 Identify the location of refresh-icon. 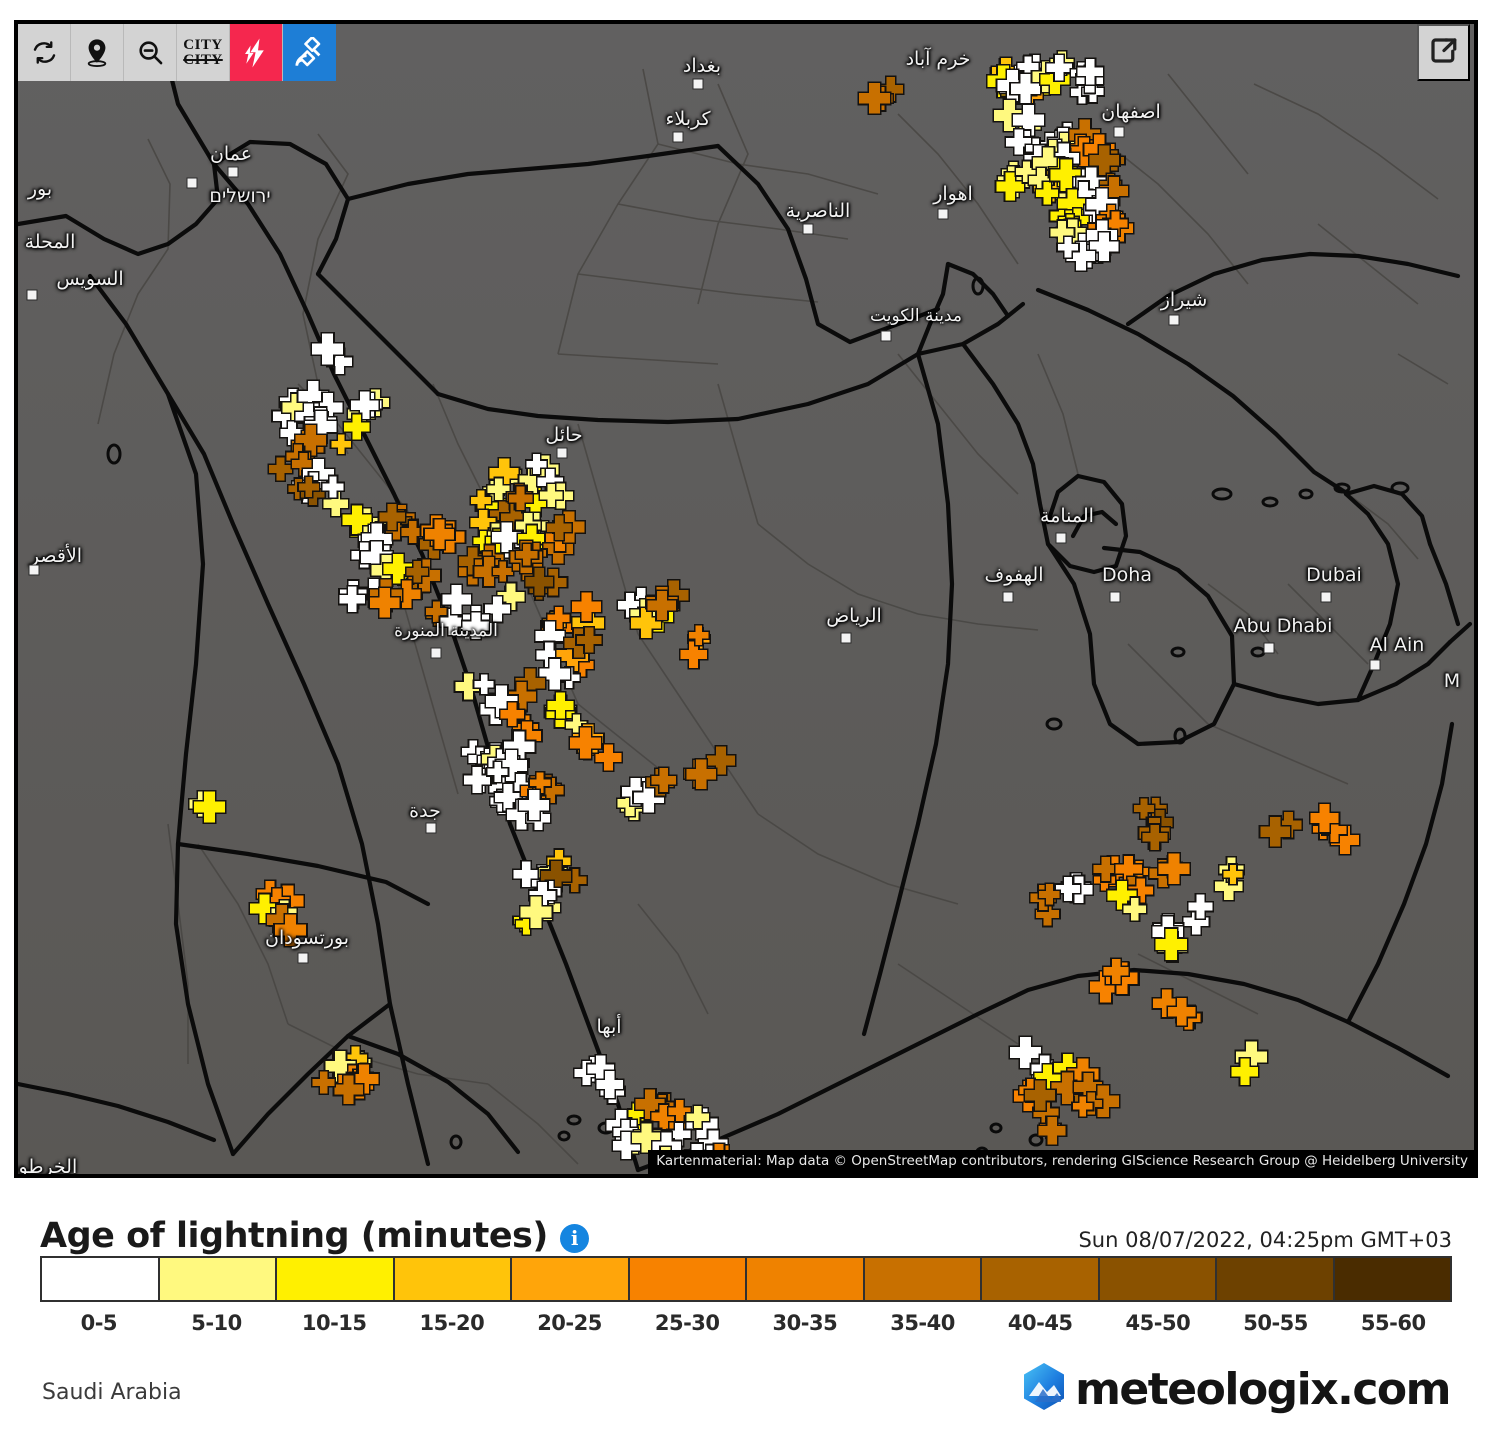
(44, 52).